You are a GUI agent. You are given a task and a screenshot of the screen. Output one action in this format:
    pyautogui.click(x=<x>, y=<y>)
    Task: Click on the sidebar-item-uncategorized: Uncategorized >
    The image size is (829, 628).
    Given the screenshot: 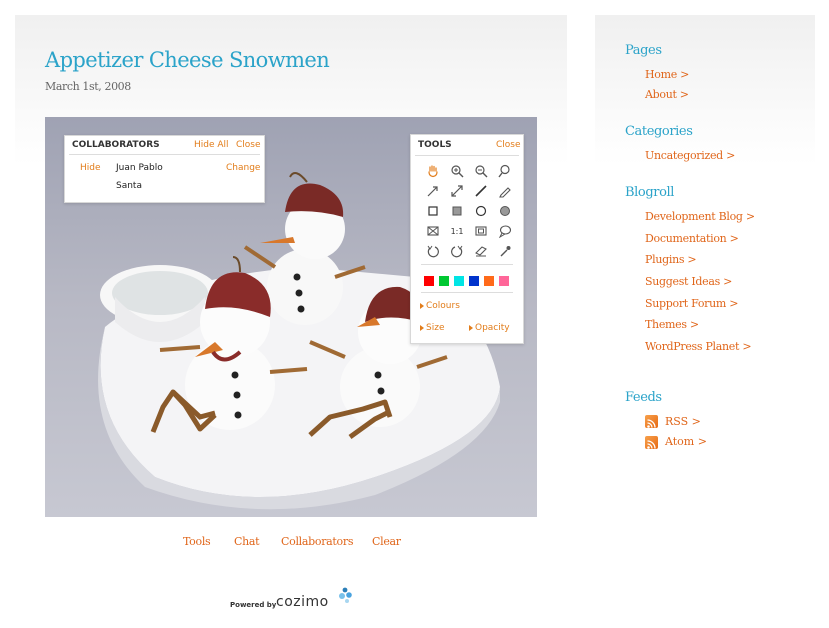 What is the action you would take?
    pyautogui.click(x=690, y=155)
    